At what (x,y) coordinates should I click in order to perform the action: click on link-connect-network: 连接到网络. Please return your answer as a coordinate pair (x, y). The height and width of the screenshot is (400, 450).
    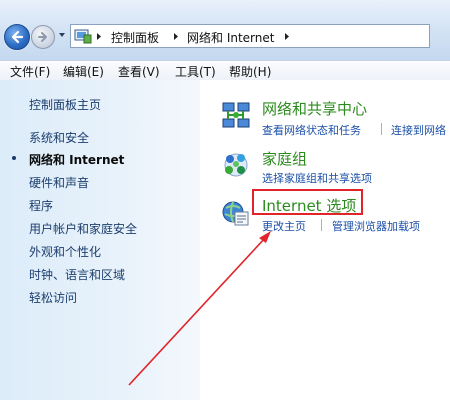
    Looking at the image, I should click on (418, 130).